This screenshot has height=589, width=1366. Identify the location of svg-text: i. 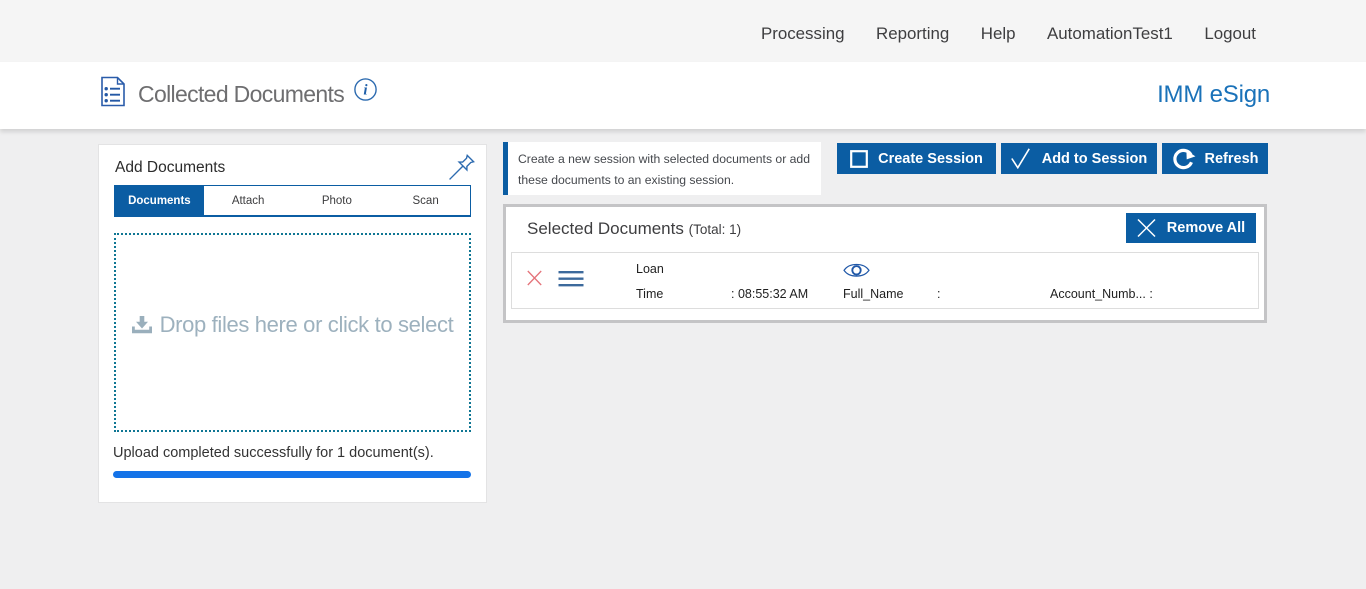
(365, 91).